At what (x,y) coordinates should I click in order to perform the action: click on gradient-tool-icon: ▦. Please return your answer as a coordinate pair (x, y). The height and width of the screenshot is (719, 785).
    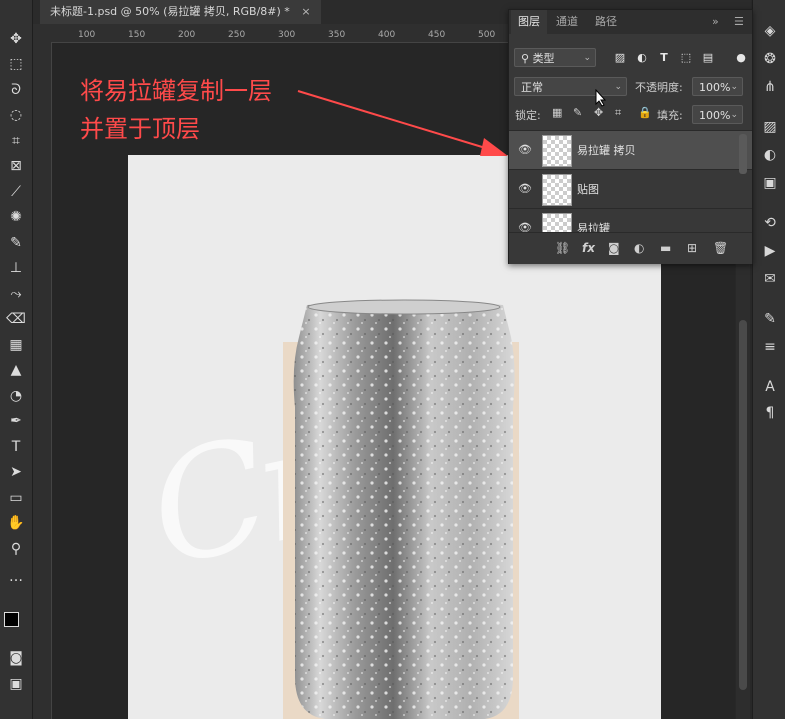
    Looking at the image, I should click on (16, 345).